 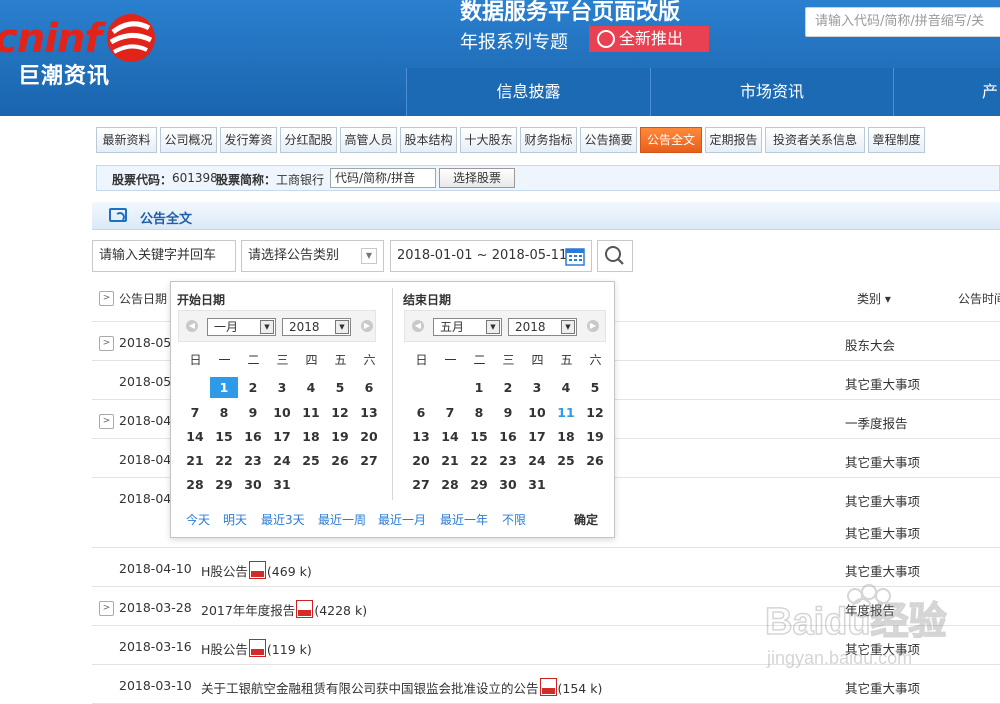 I want to click on end-day-cell: 22, so click(x=479, y=460).